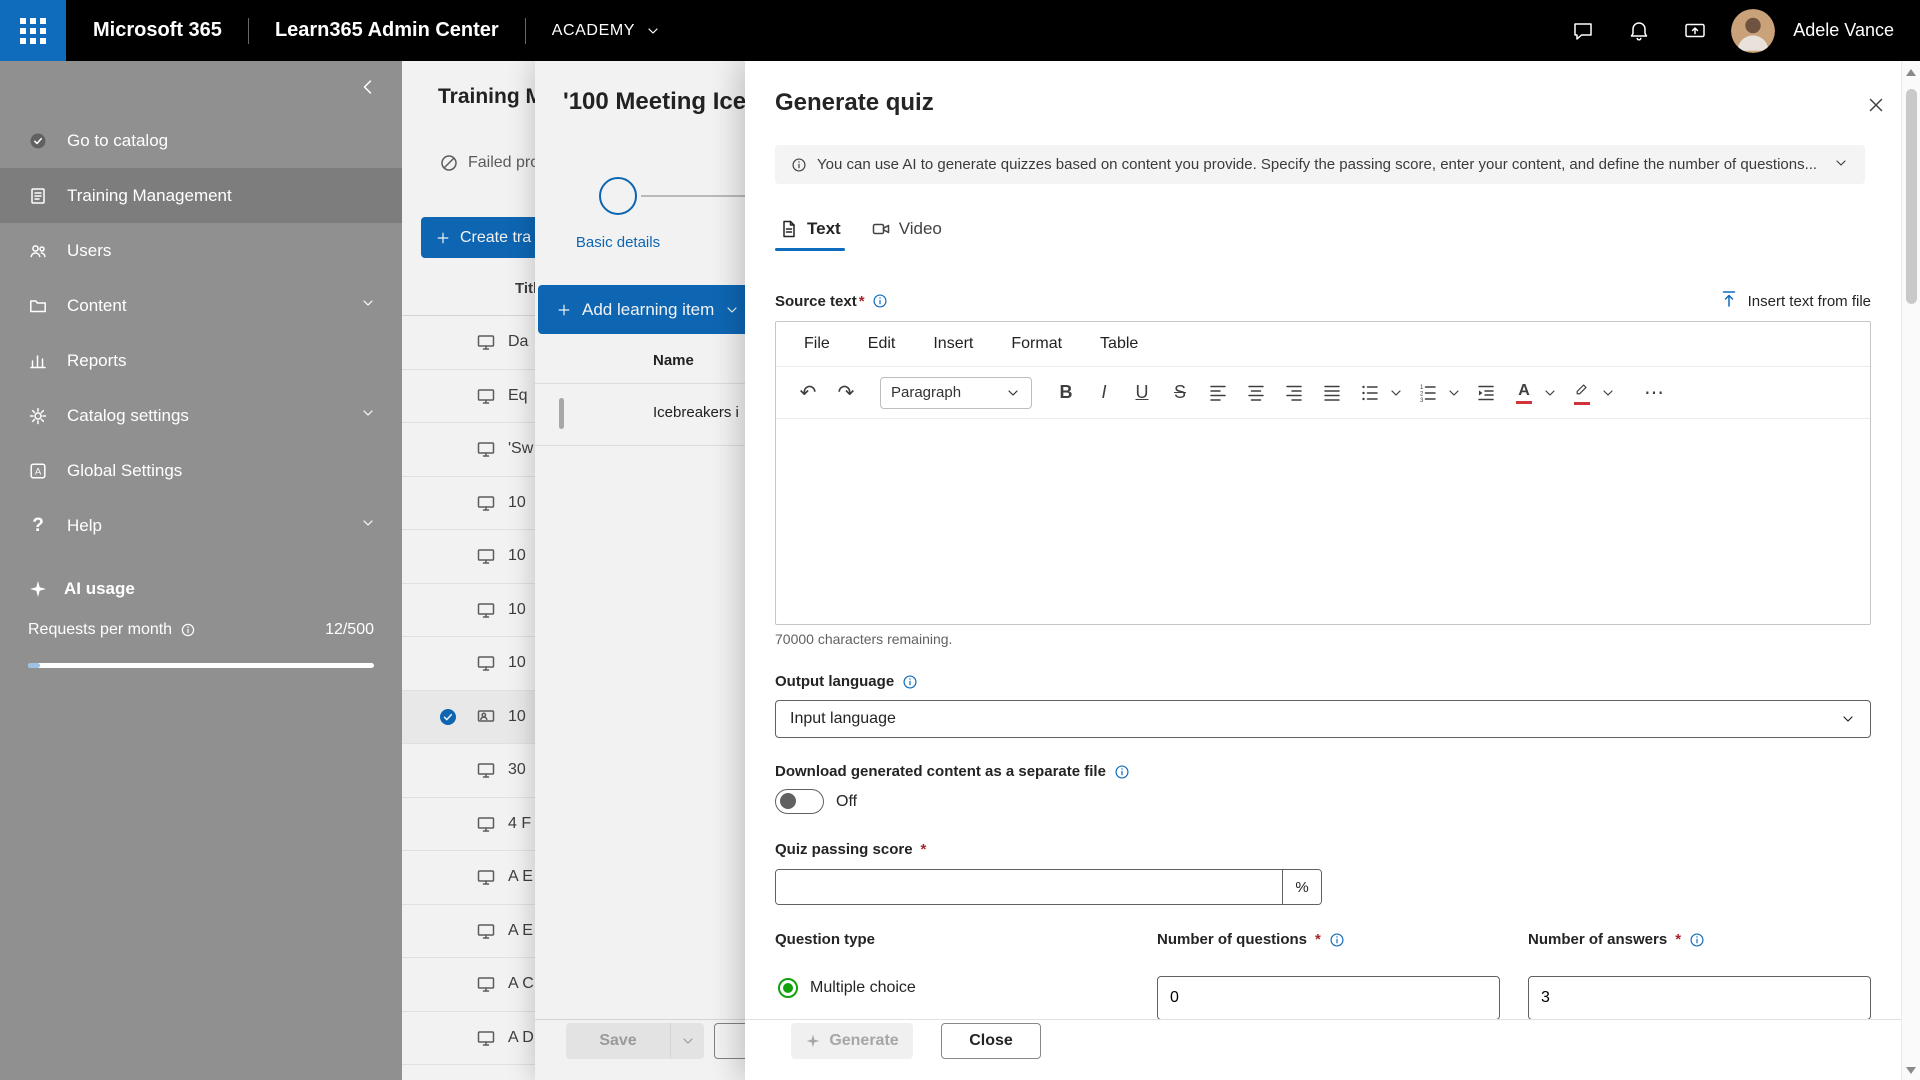 The height and width of the screenshot is (1080, 1920). I want to click on scroll-down-arrow, so click(1911, 1070).